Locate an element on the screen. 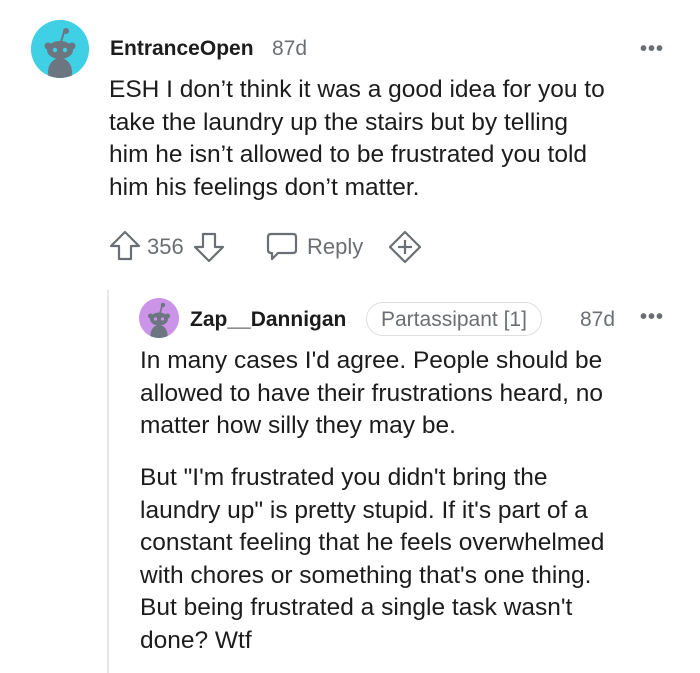 The height and width of the screenshot is (673, 700). reply-label: Reply is located at coordinates (335, 246).